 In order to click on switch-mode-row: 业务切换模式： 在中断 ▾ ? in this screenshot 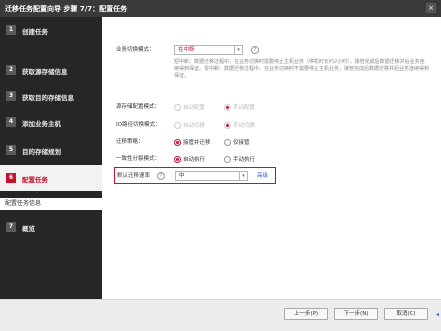, I will do `click(271, 50)`.